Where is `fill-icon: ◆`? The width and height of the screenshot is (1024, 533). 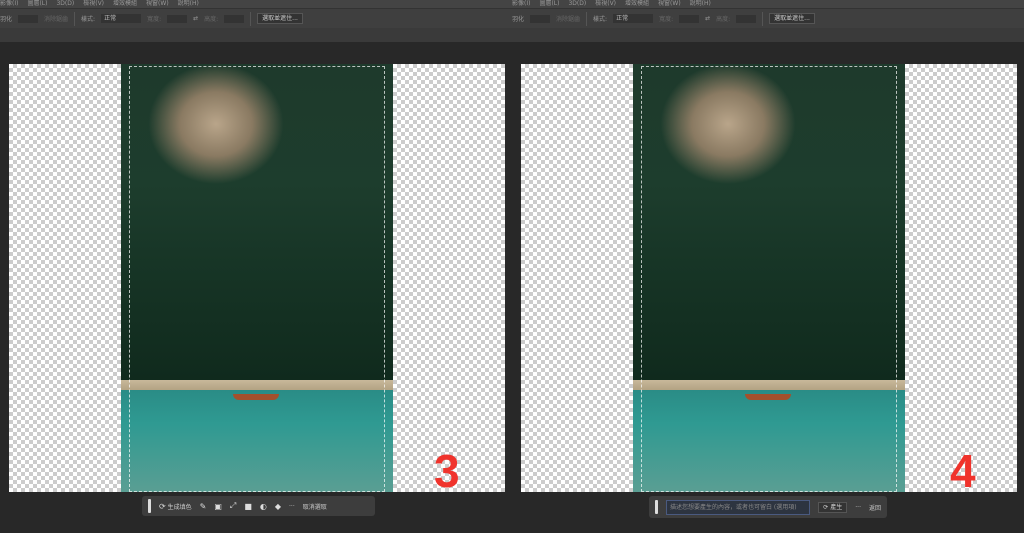
fill-icon: ◆ is located at coordinates (278, 506).